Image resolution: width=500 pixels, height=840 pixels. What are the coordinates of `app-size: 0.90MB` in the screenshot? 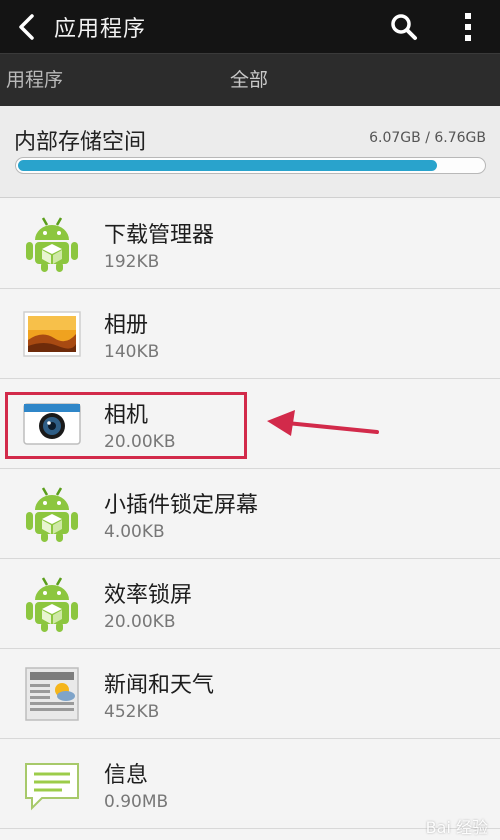 It's located at (136, 802).